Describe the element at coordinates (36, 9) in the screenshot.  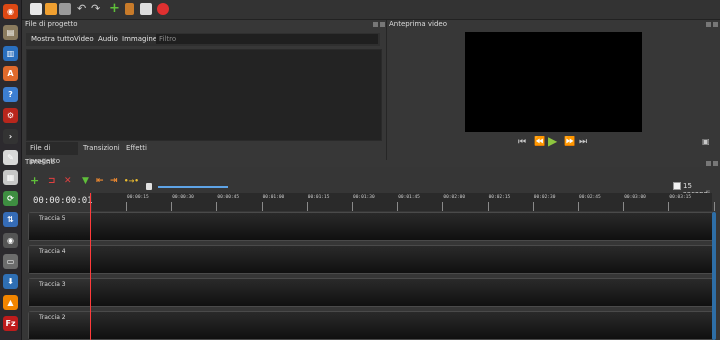
I see `new-project-icon` at that location.